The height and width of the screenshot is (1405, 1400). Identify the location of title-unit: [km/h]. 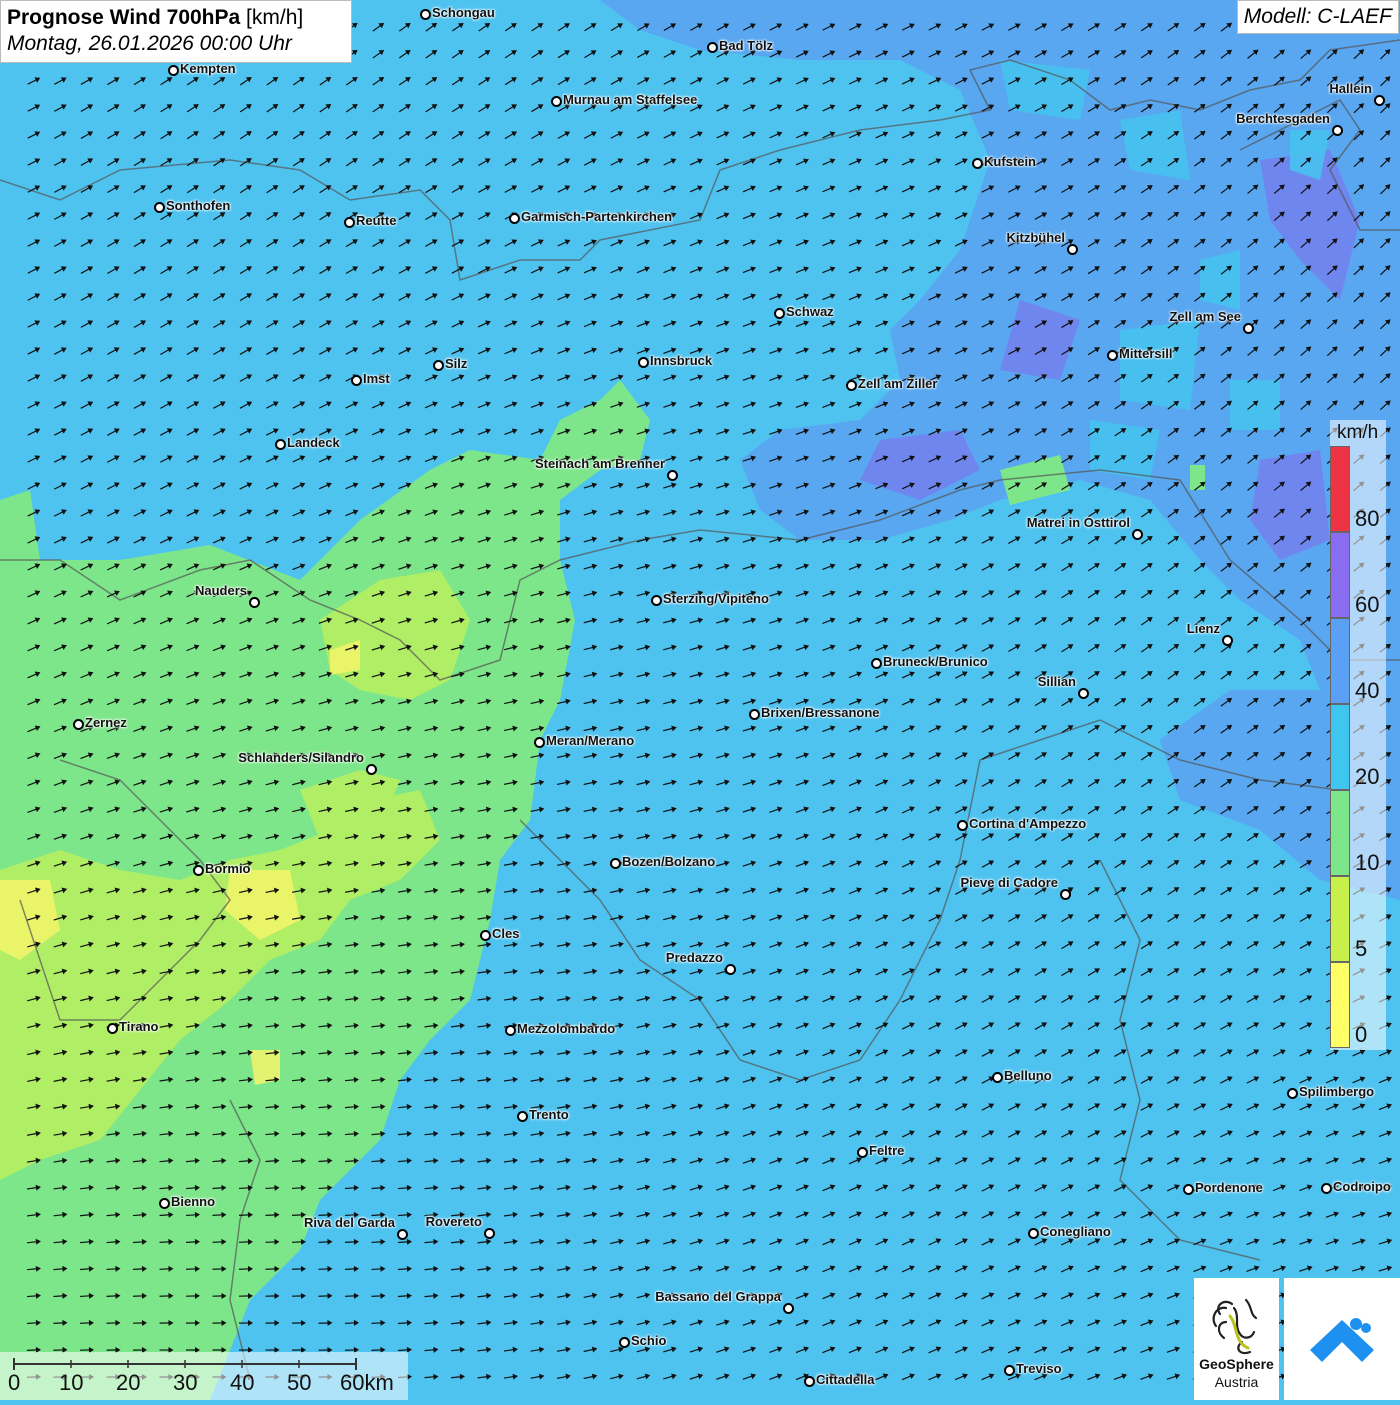
(274, 17).